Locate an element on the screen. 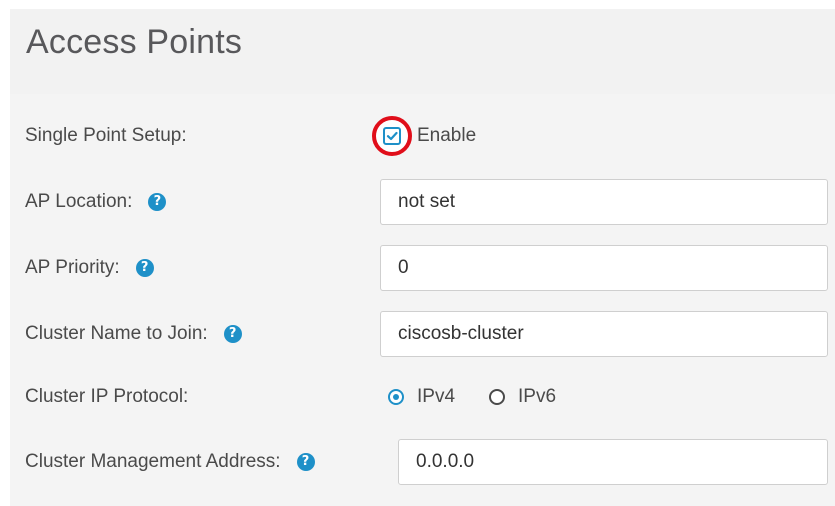 The height and width of the screenshot is (506, 835). ap-location-label-text: AP Location: is located at coordinates (79, 201).